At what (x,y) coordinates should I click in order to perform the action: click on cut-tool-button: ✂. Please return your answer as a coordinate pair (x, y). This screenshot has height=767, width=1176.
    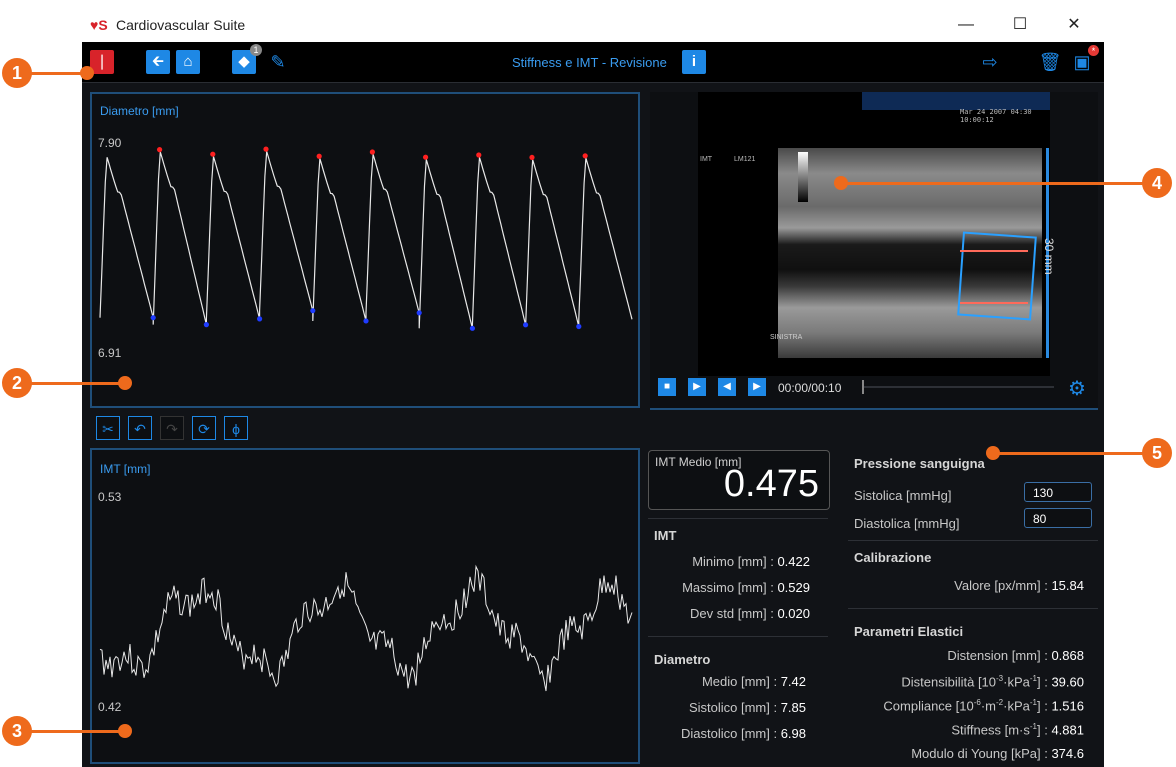
    Looking at the image, I should click on (108, 428).